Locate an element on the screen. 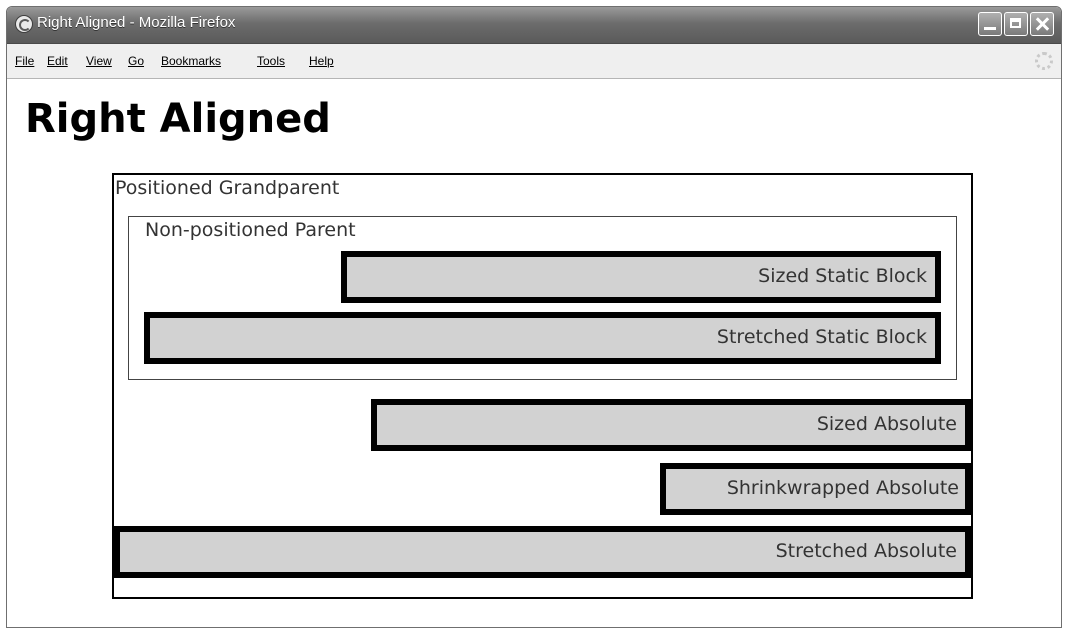  firefox-icon is located at coordinates (24, 24).